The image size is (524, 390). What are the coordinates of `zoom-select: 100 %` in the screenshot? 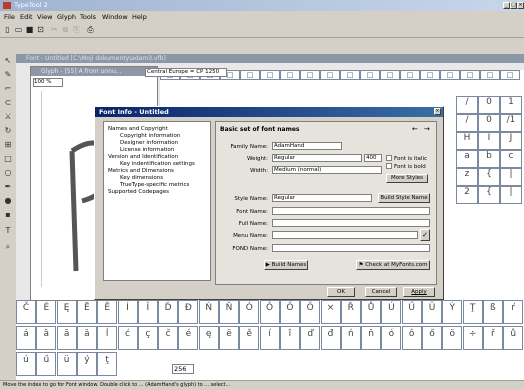 It's located at (48, 82).